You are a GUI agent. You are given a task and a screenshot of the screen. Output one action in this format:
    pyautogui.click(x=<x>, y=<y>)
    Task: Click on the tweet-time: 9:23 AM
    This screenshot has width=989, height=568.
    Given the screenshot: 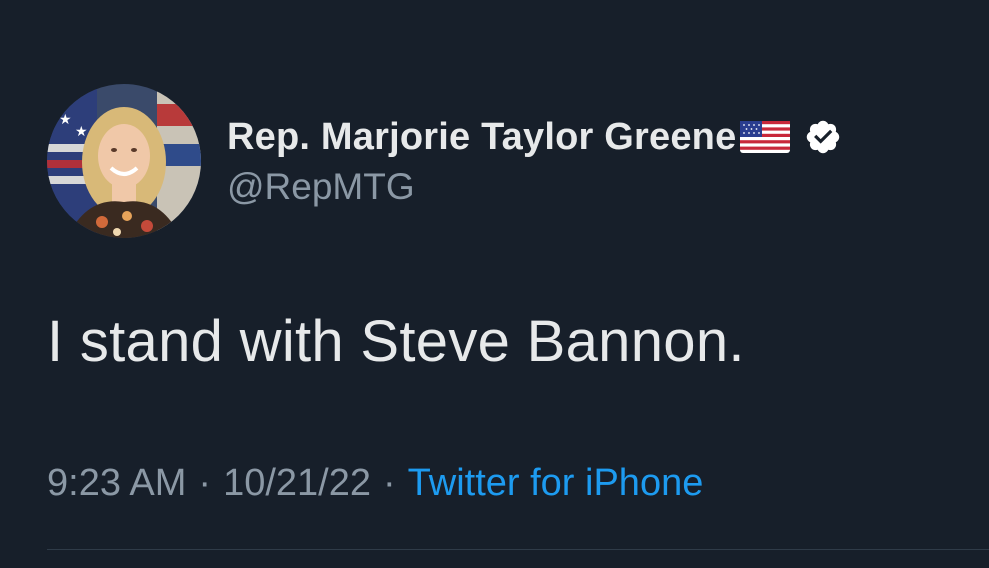 What is the action you would take?
    pyautogui.click(x=116, y=483)
    